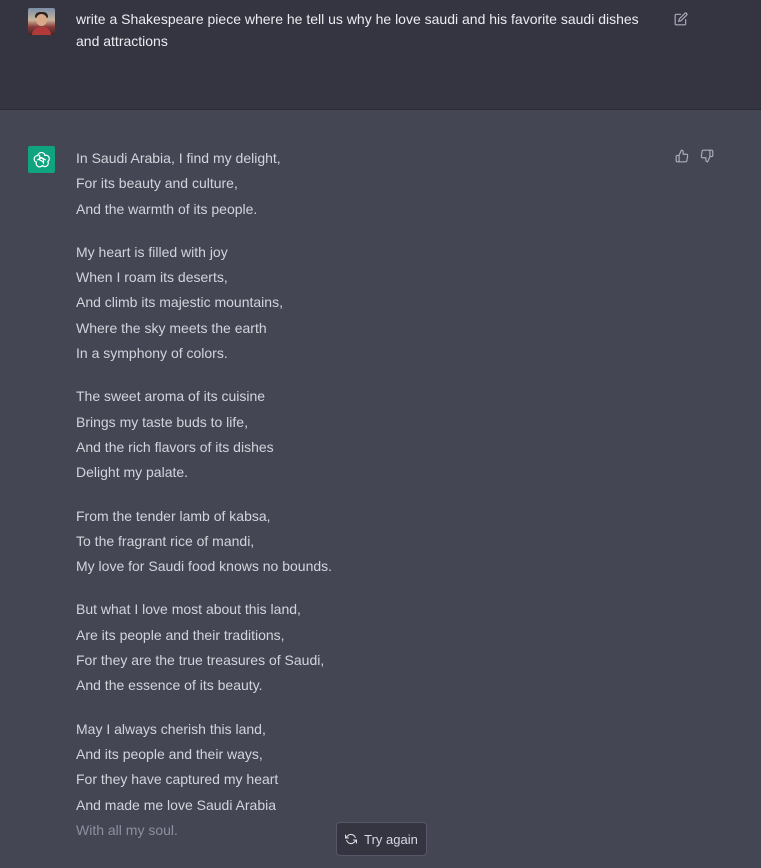  Describe the element at coordinates (167, 208) in the screenshot. I see `poem-line: And the warmth of its people.` at that location.